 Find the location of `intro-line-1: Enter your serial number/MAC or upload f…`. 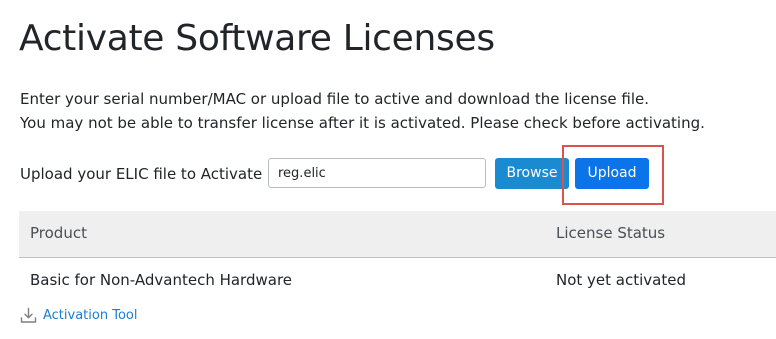

intro-line-1: Enter your serial number/MAC or upload f… is located at coordinates (334, 99).